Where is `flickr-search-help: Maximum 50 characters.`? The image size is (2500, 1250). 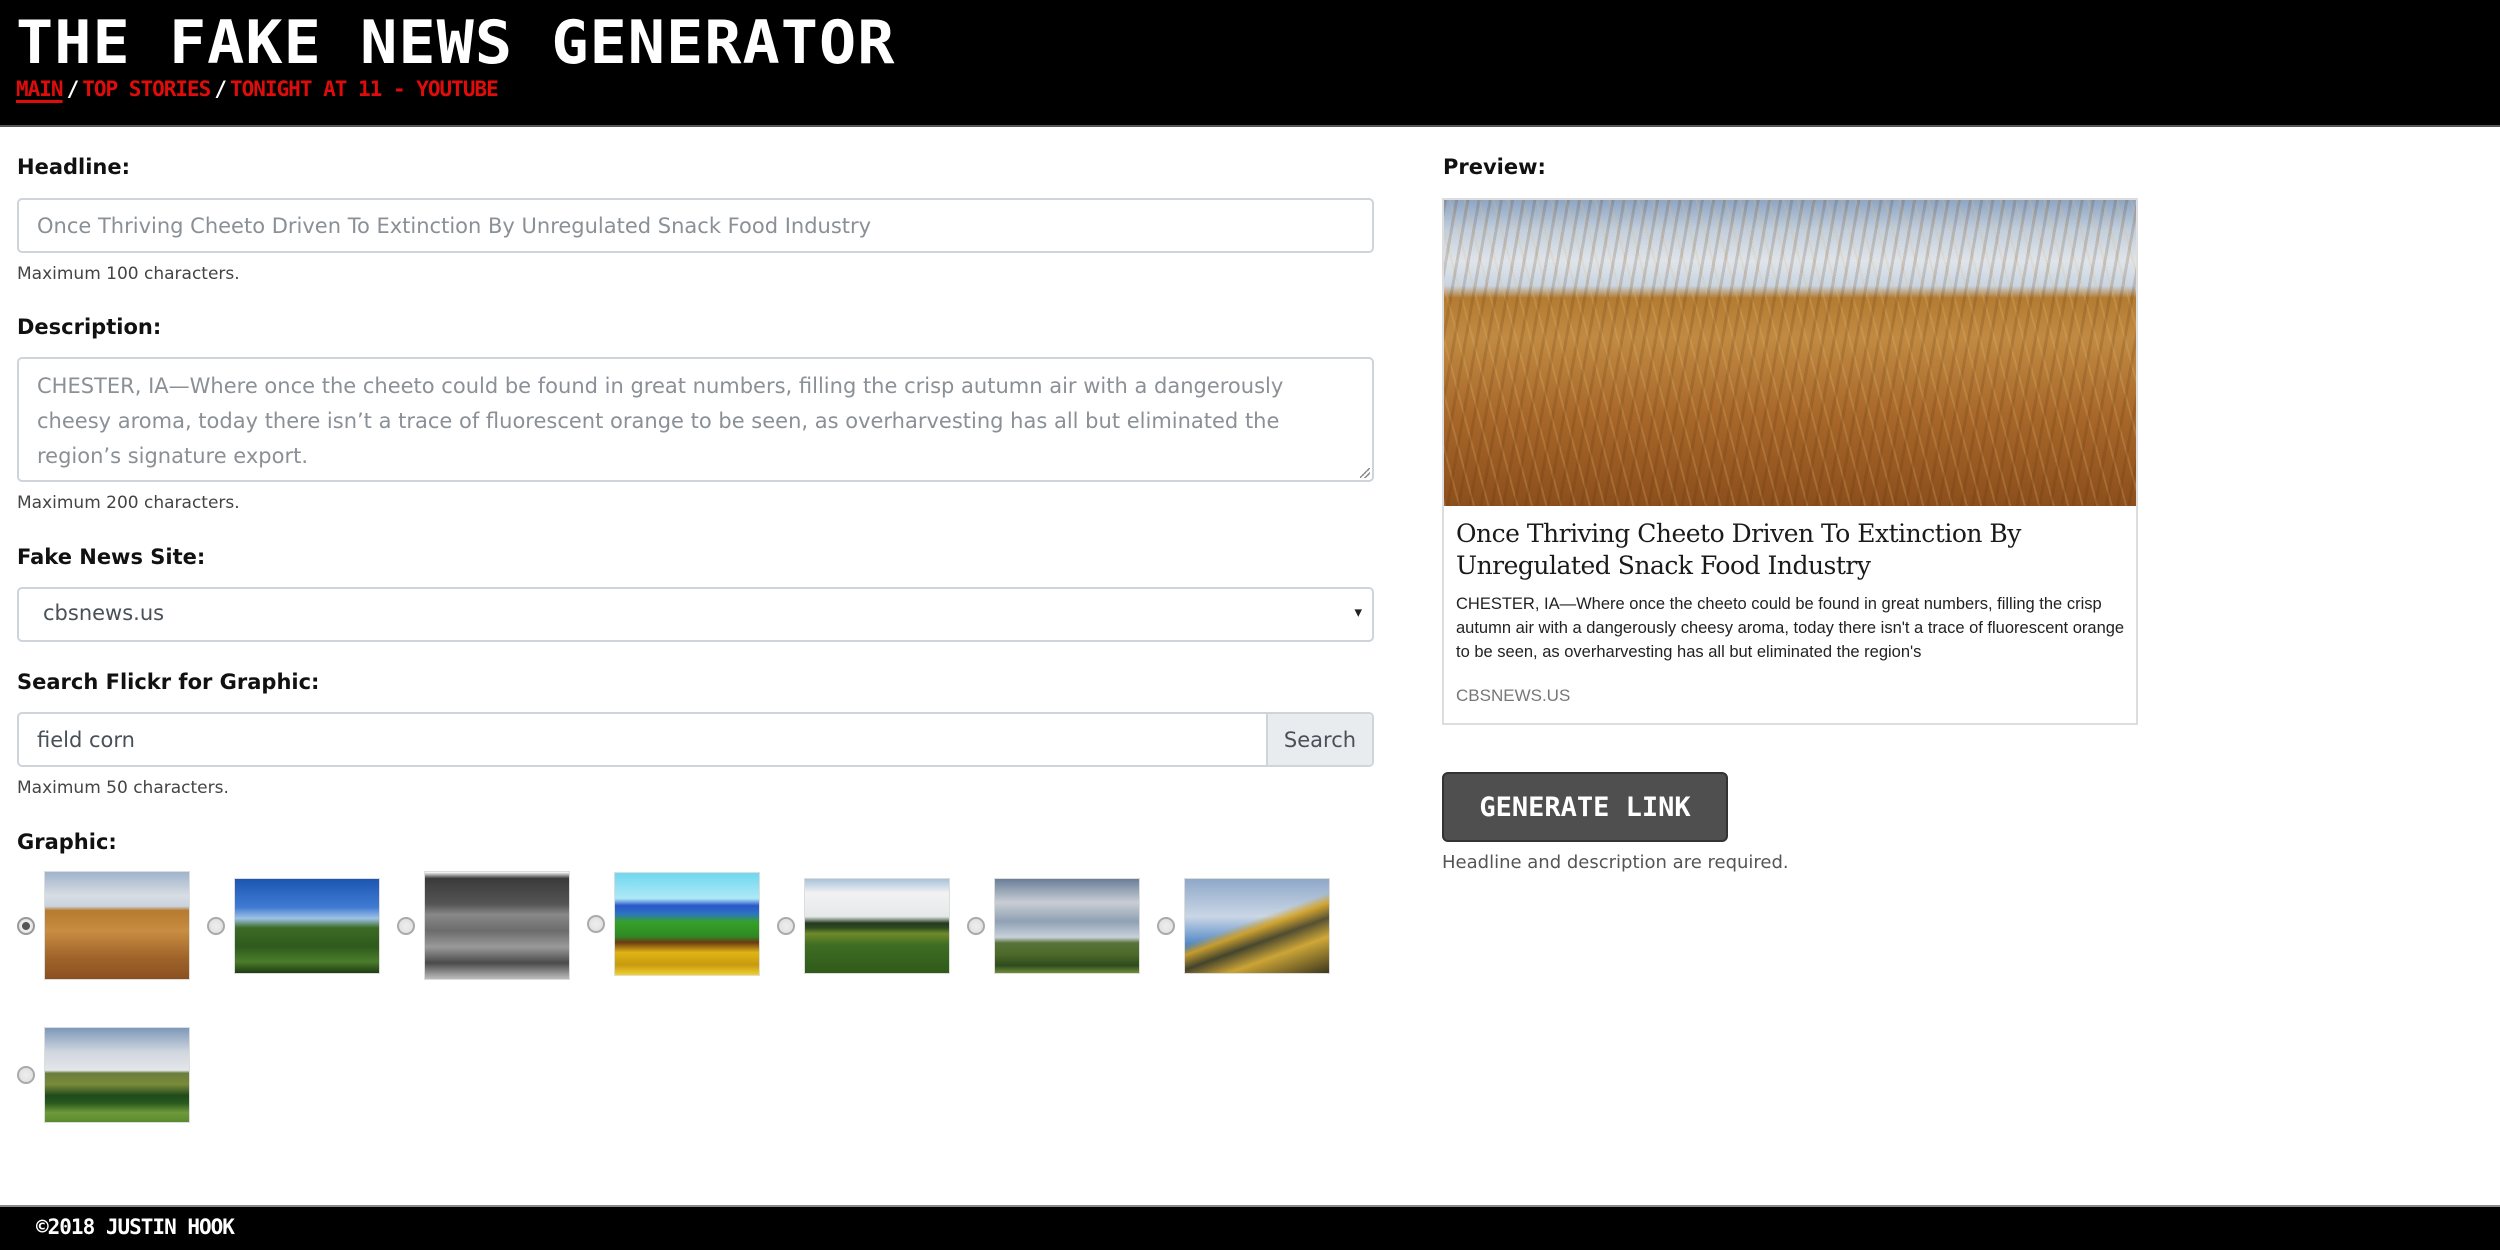
flickr-search-help: Maximum 50 characters. is located at coordinates (123, 788).